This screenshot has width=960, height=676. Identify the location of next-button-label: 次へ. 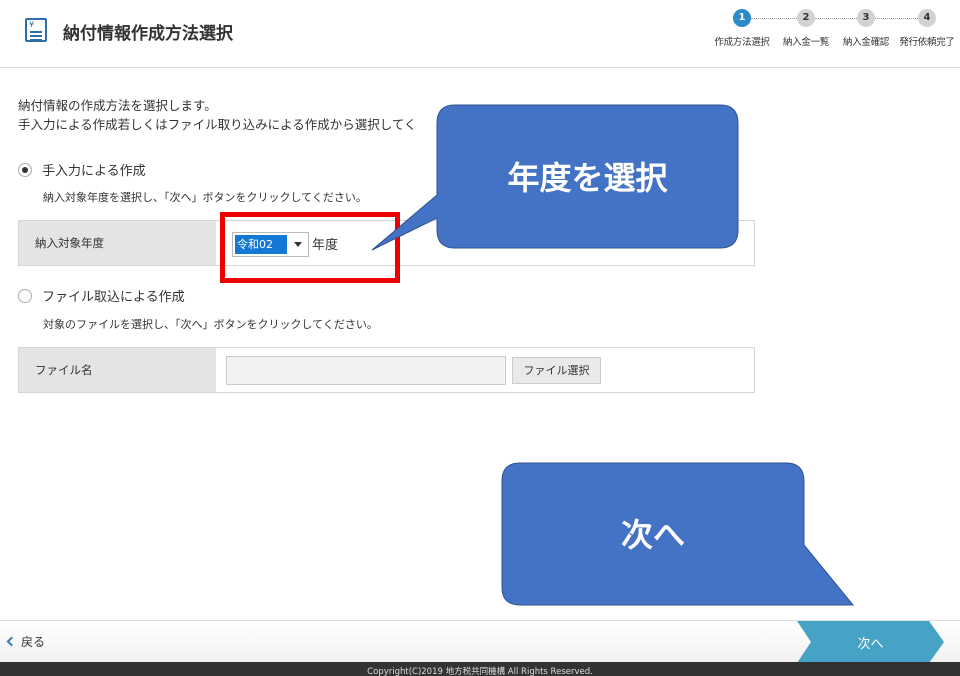
(870, 642).